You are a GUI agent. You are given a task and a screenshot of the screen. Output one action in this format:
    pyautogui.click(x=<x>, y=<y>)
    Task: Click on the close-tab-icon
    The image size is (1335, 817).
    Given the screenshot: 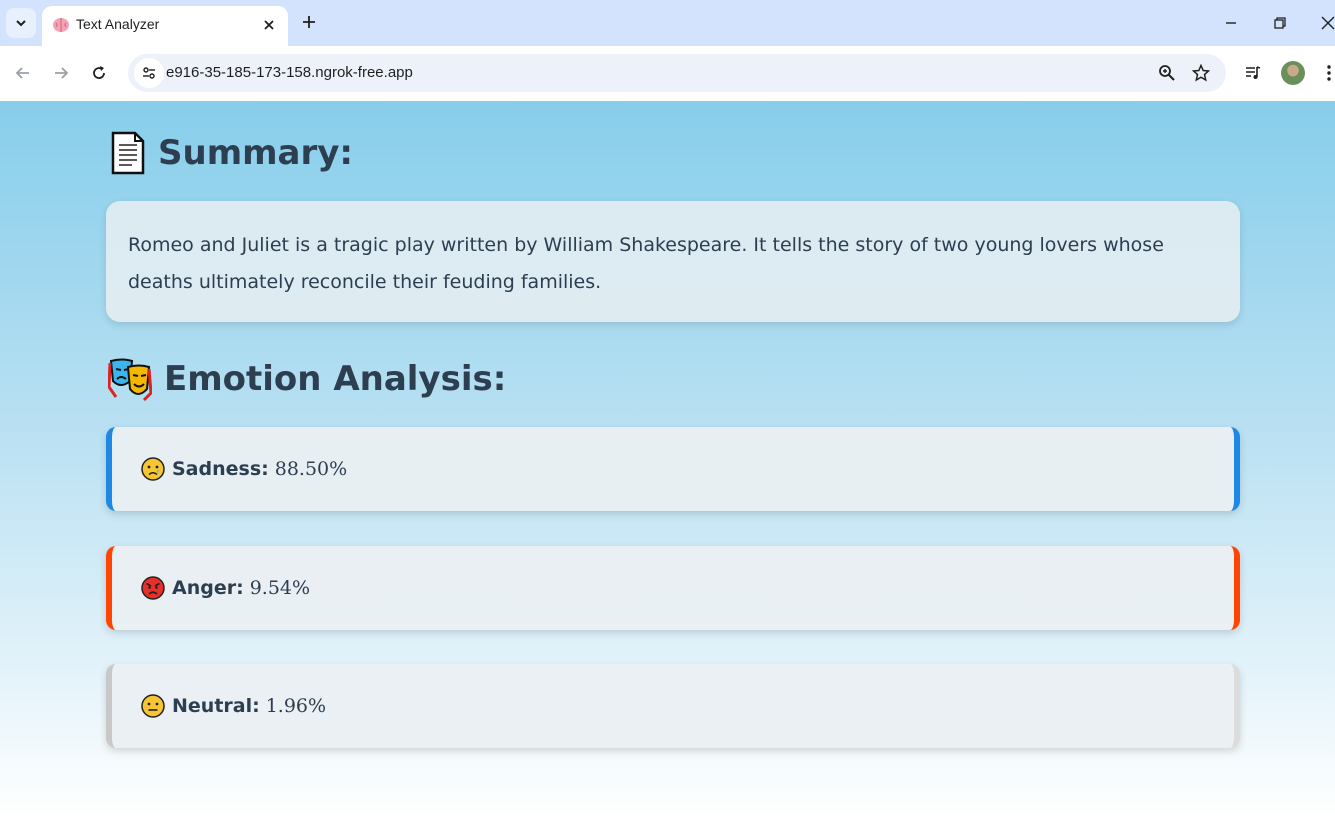 What is the action you would take?
    pyautogui.click(x=269, y=25)
    